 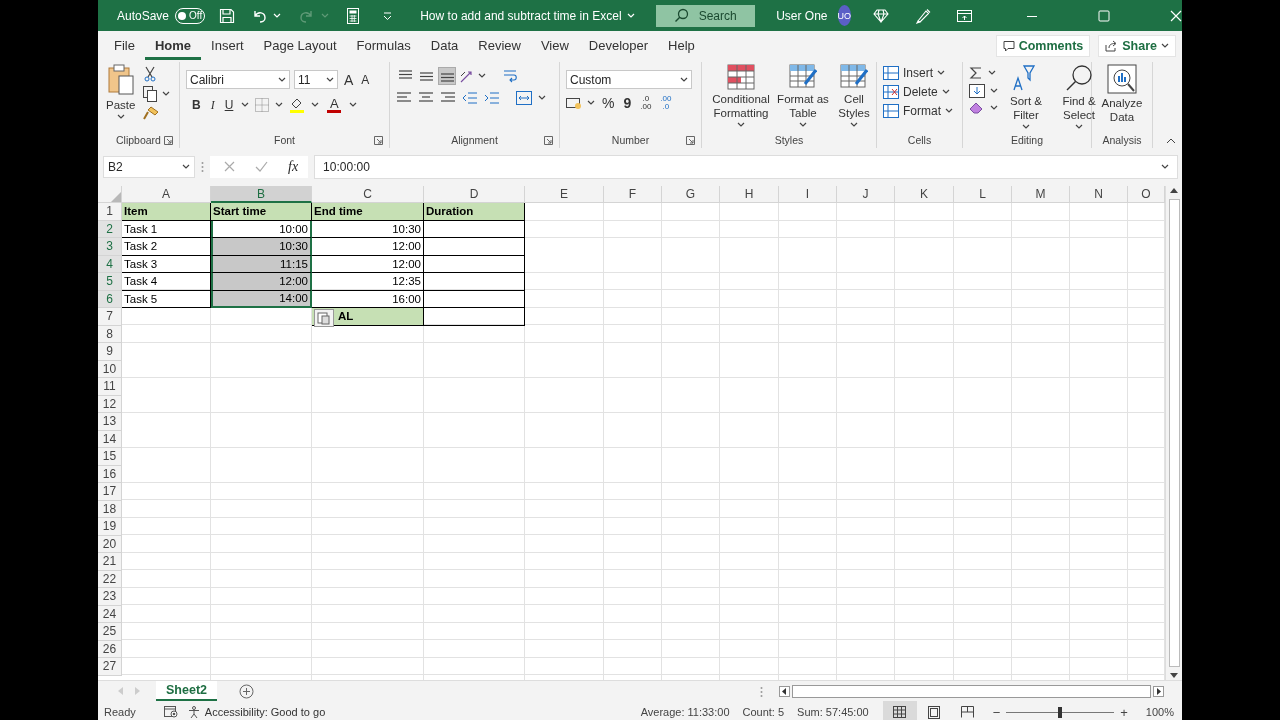 I want to click on format-painter-icon, so click(x=151, y=113).